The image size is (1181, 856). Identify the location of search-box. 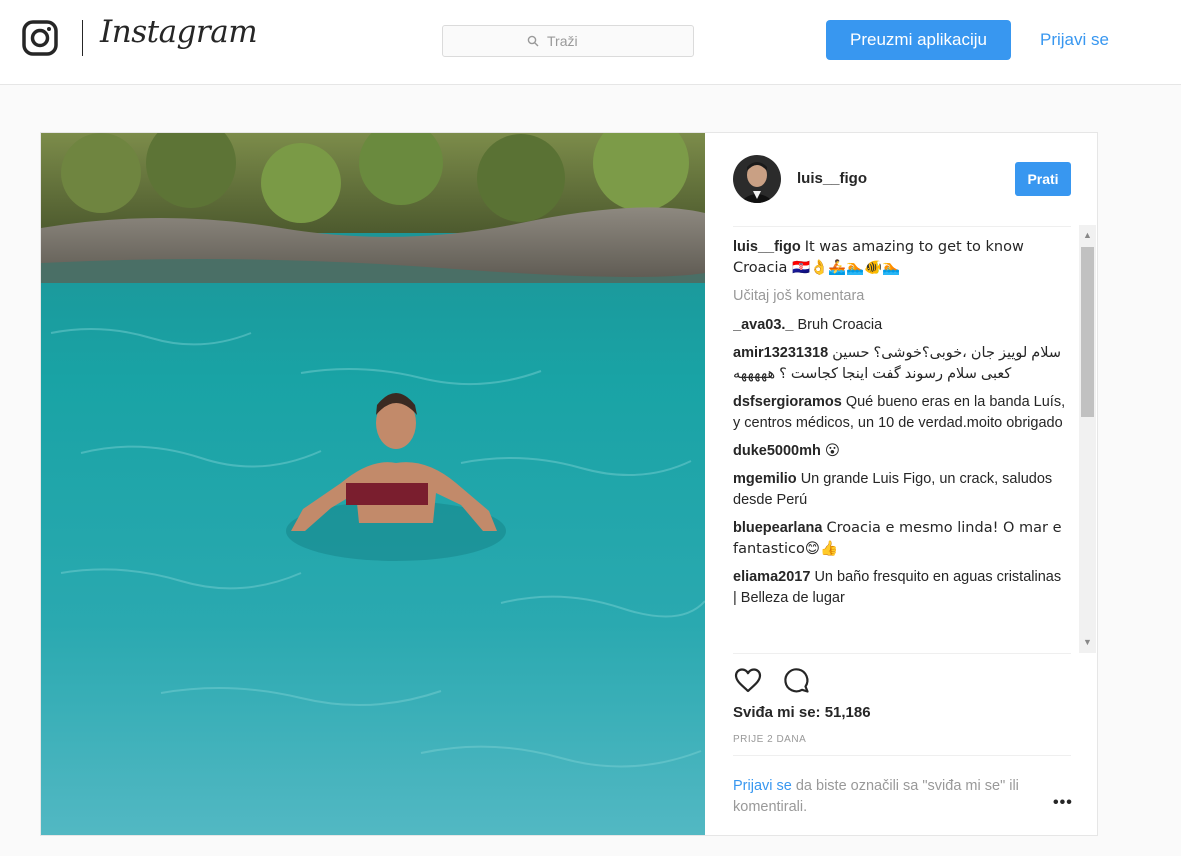
(568, 41).